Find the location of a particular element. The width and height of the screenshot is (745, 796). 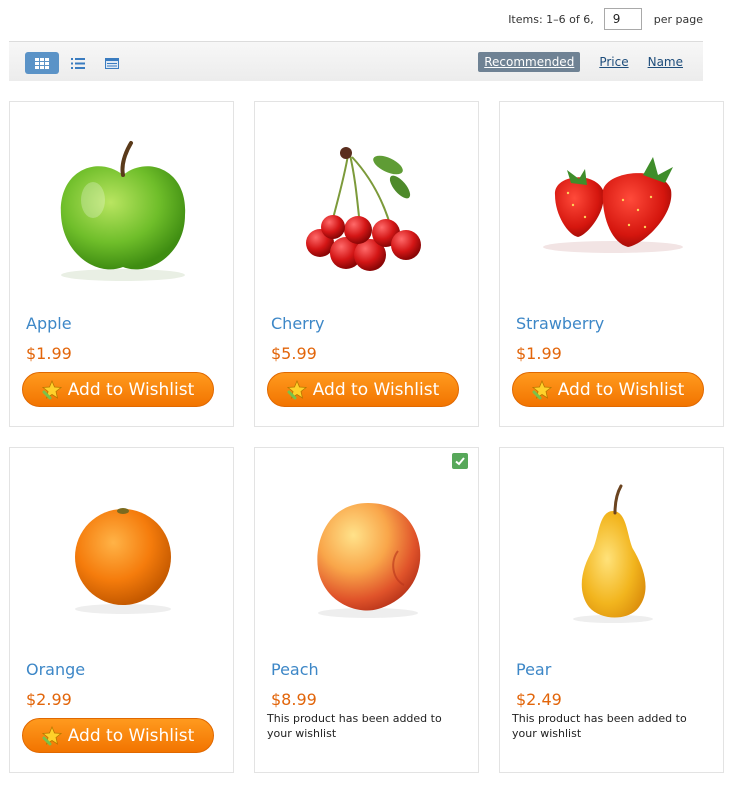

product-price: $2.49 is located at coordinates (539, 699).